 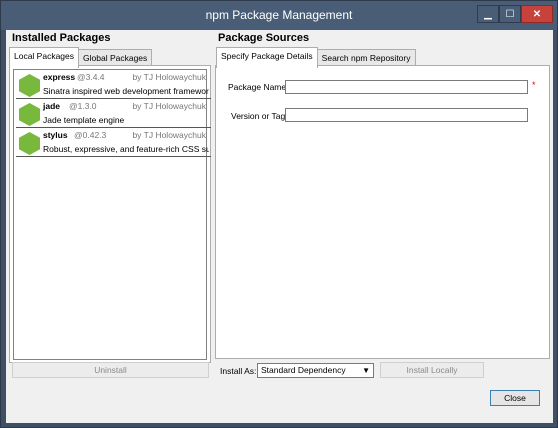 What do you see at coordinates (510, 14) in the screenshot?
I see `maximize-button: ☐` at bounding box center [510, 14].